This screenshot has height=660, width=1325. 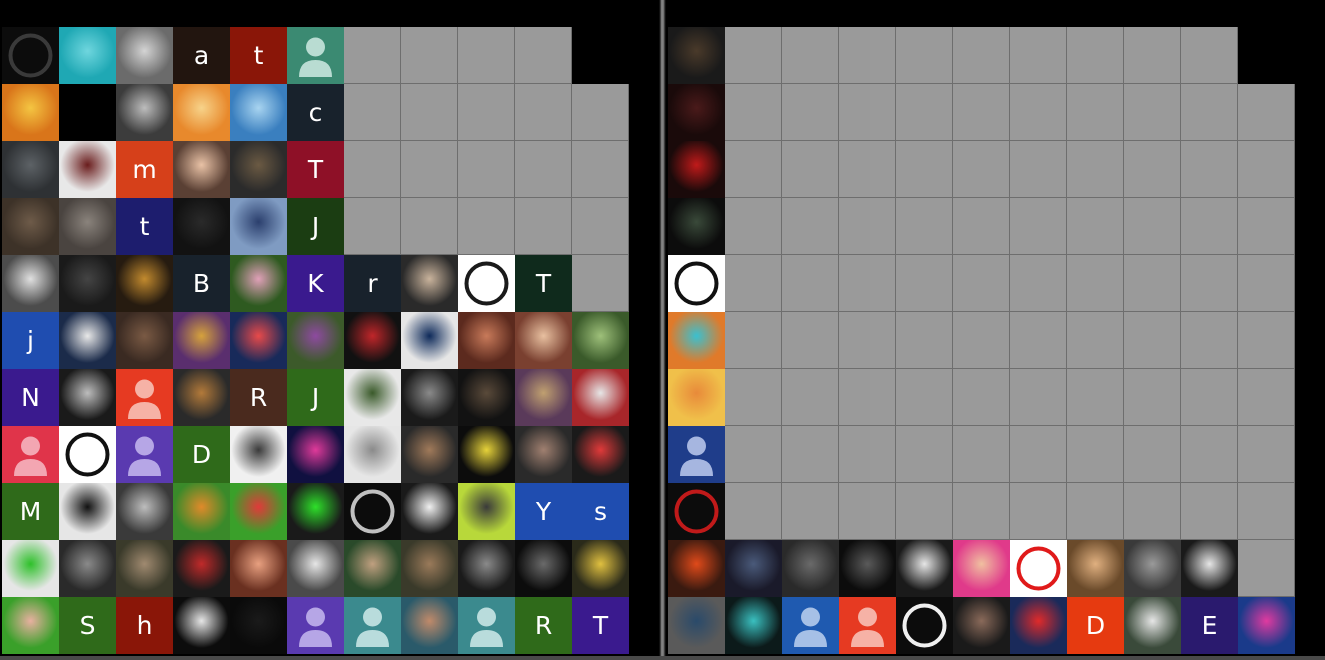 What do you see at coordinates (696, 511) in the screenshot?
I see `red-flame-logo-tile` at bounding box center [696, 511].